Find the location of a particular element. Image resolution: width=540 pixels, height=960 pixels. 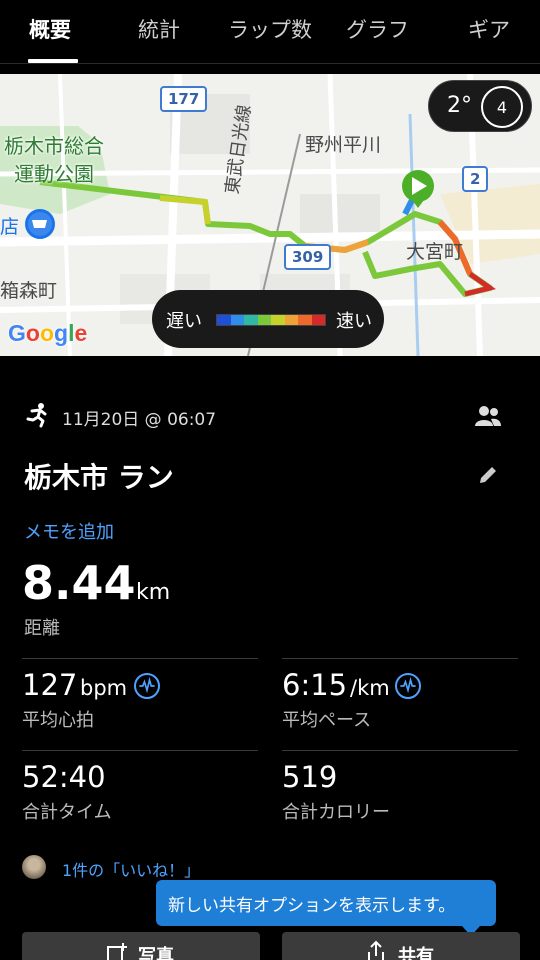

activity-title: 栃木市 ラン is located at coordinates (99, 477).